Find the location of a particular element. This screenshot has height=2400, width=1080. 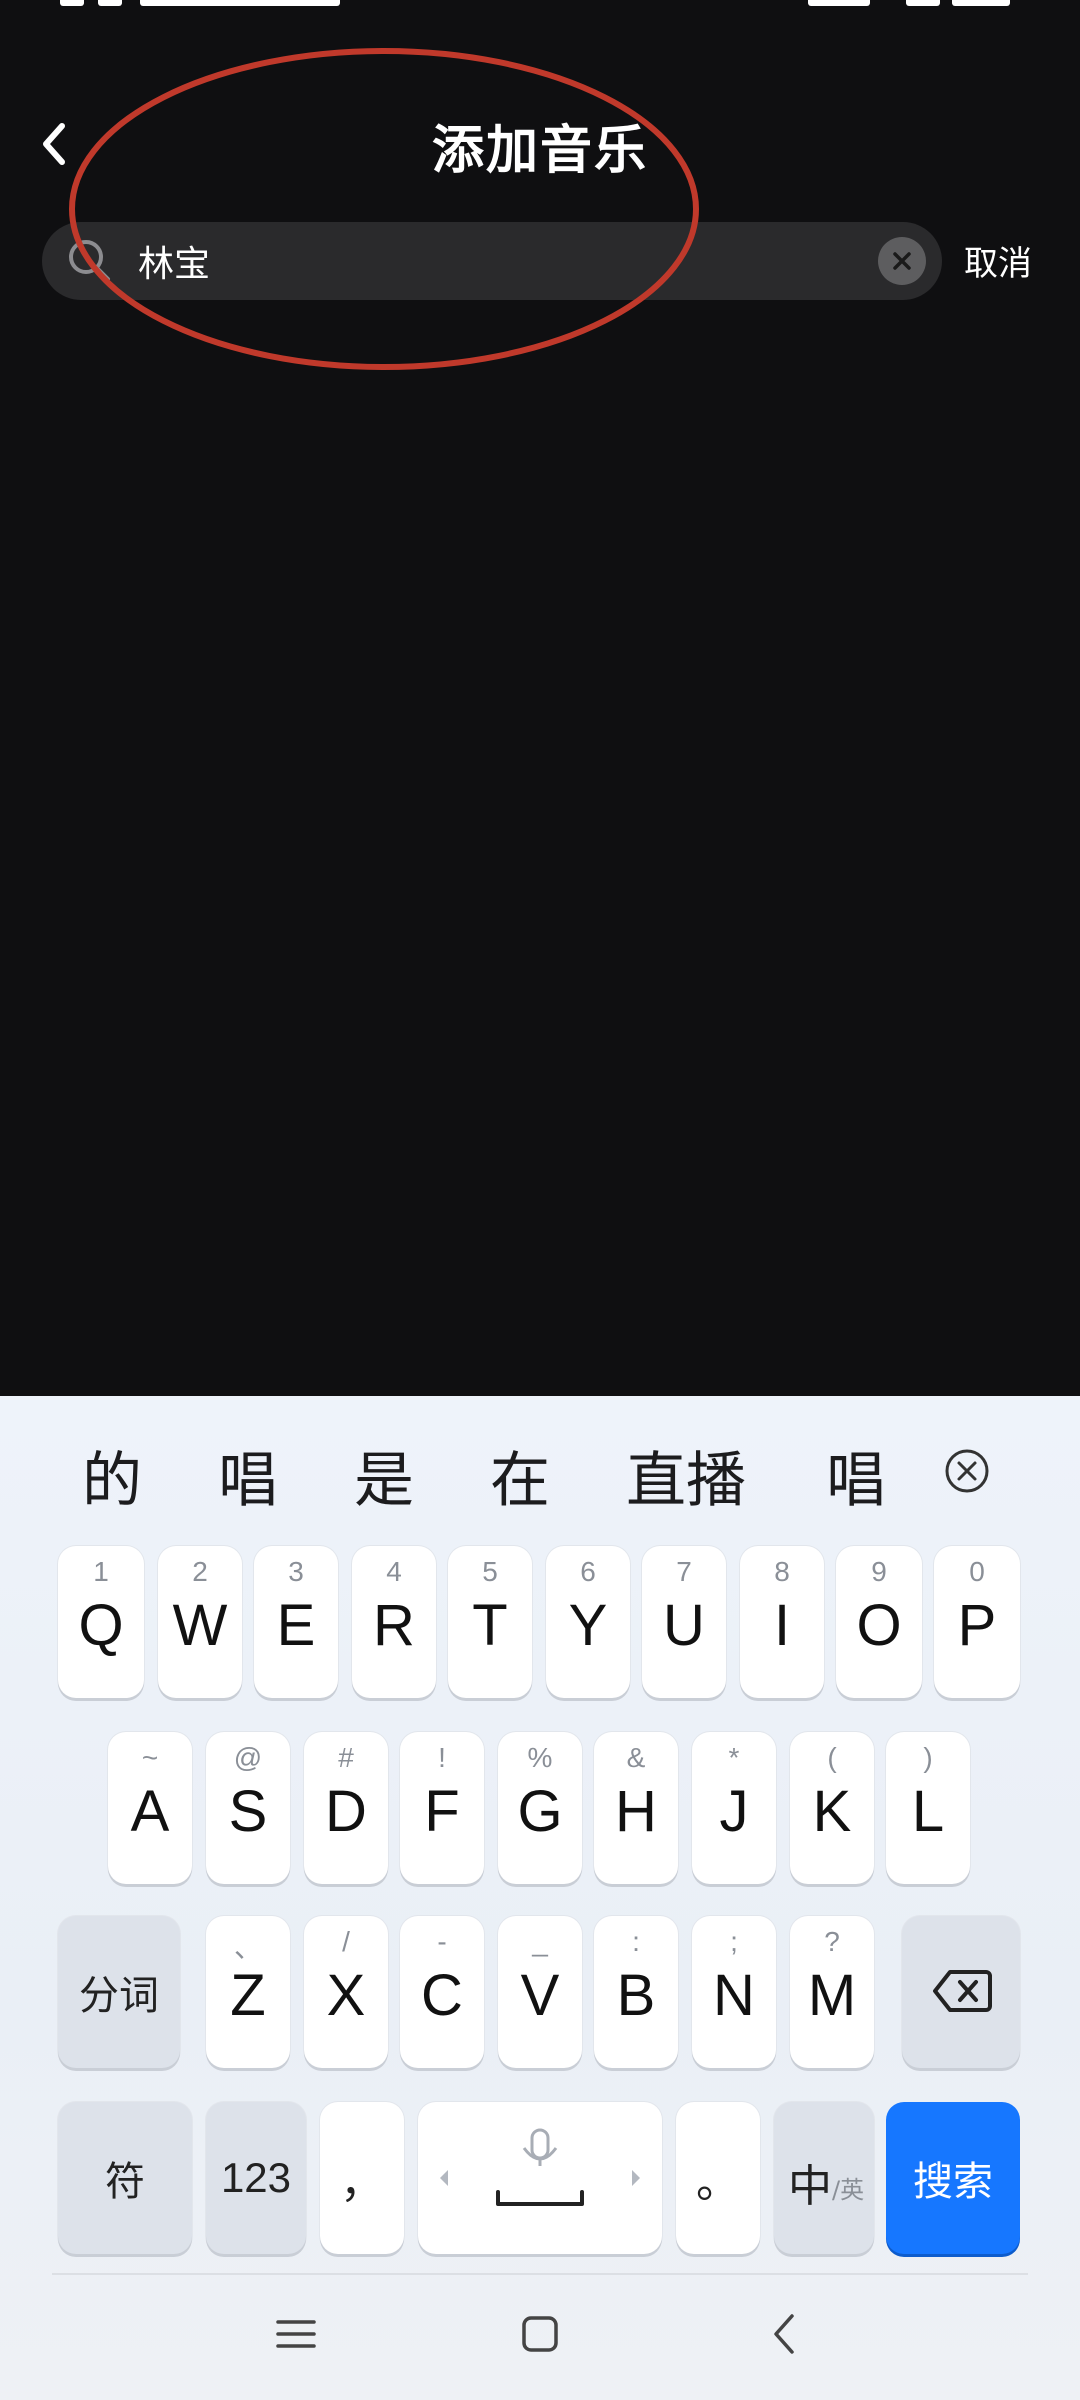

language-switch-key: 中 /英 is located at coordinates (824, 2178).